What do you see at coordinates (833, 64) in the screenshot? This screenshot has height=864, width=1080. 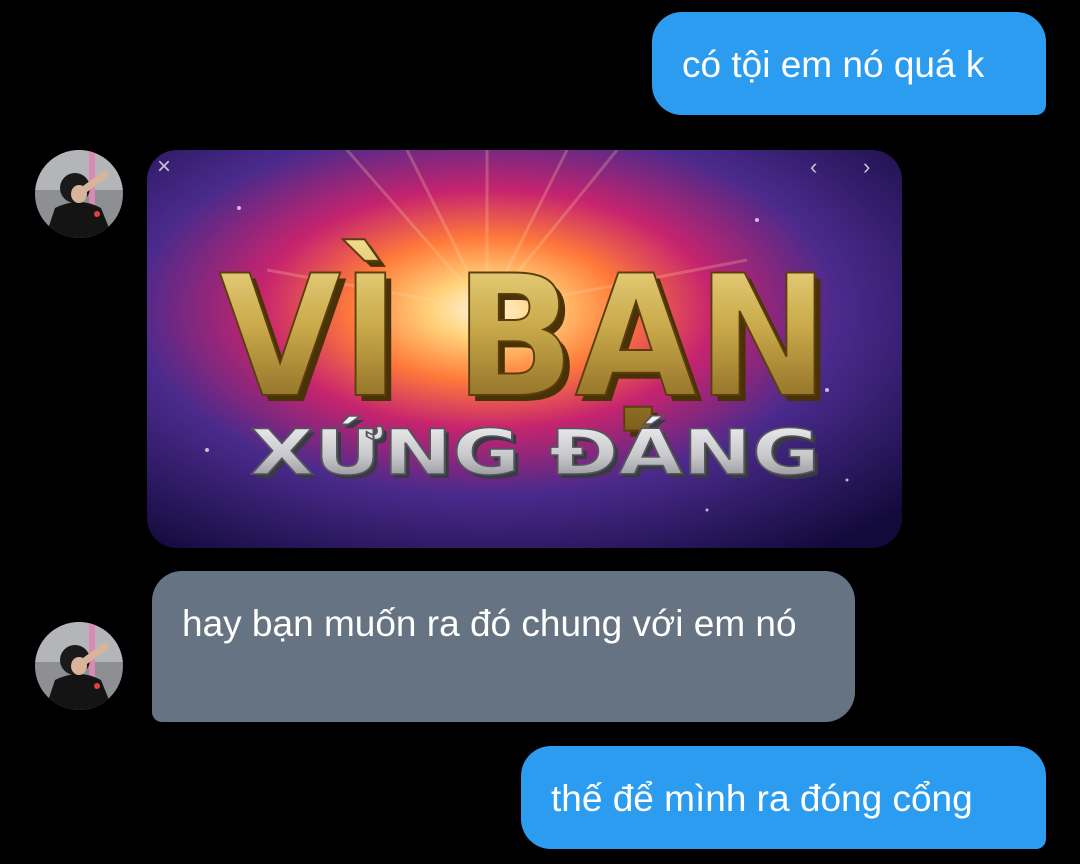 I see `message-text: có tội em nó quá k` at bounding box center [833, 64].